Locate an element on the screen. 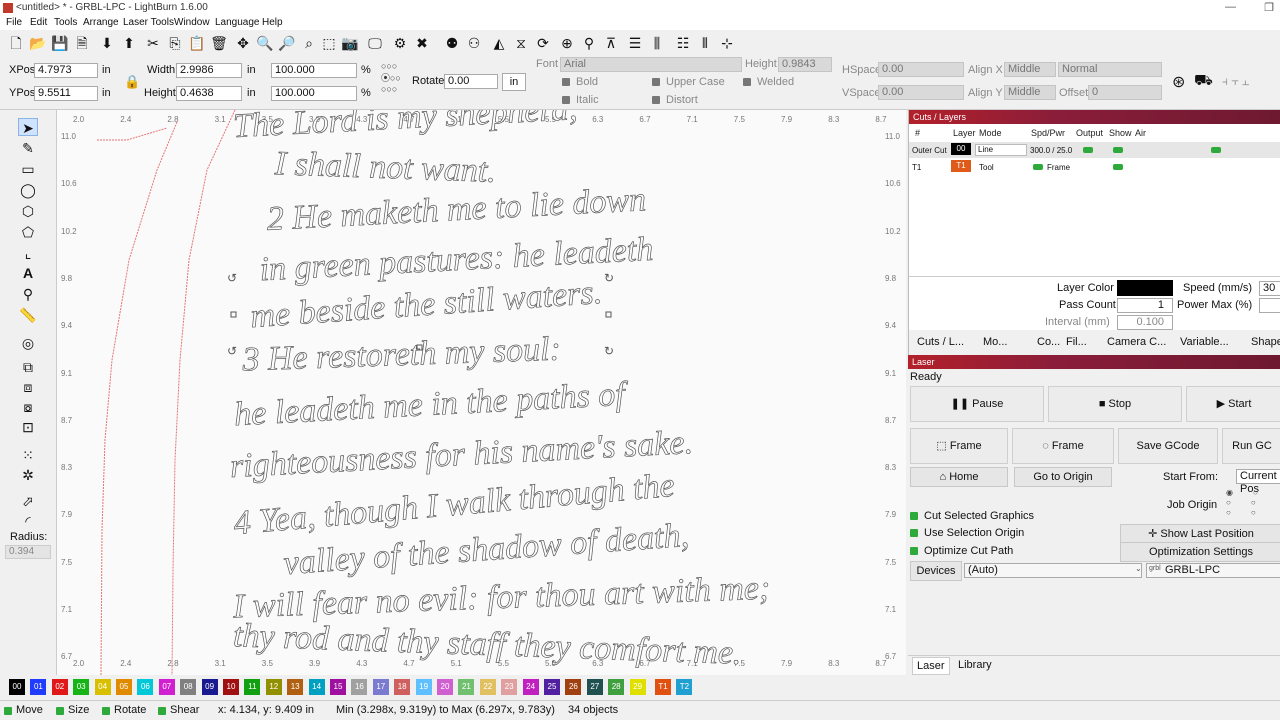 The width and height of the screenshot is (1280, 720). weld-icon: ⊡ is located at coordinates (28, 427).